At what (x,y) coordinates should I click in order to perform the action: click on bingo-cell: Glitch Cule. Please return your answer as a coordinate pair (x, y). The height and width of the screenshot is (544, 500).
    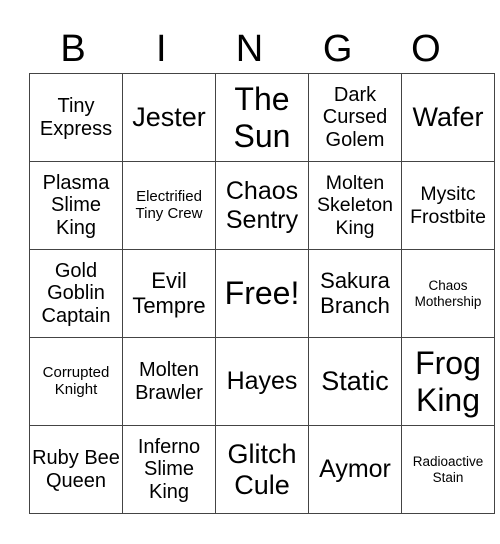
    Looking at the image, I should click on (262, 469).